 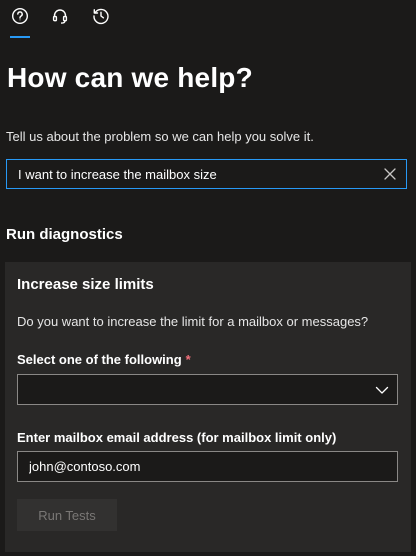 I want to click on tab-bar, so click(x=208, y=20).